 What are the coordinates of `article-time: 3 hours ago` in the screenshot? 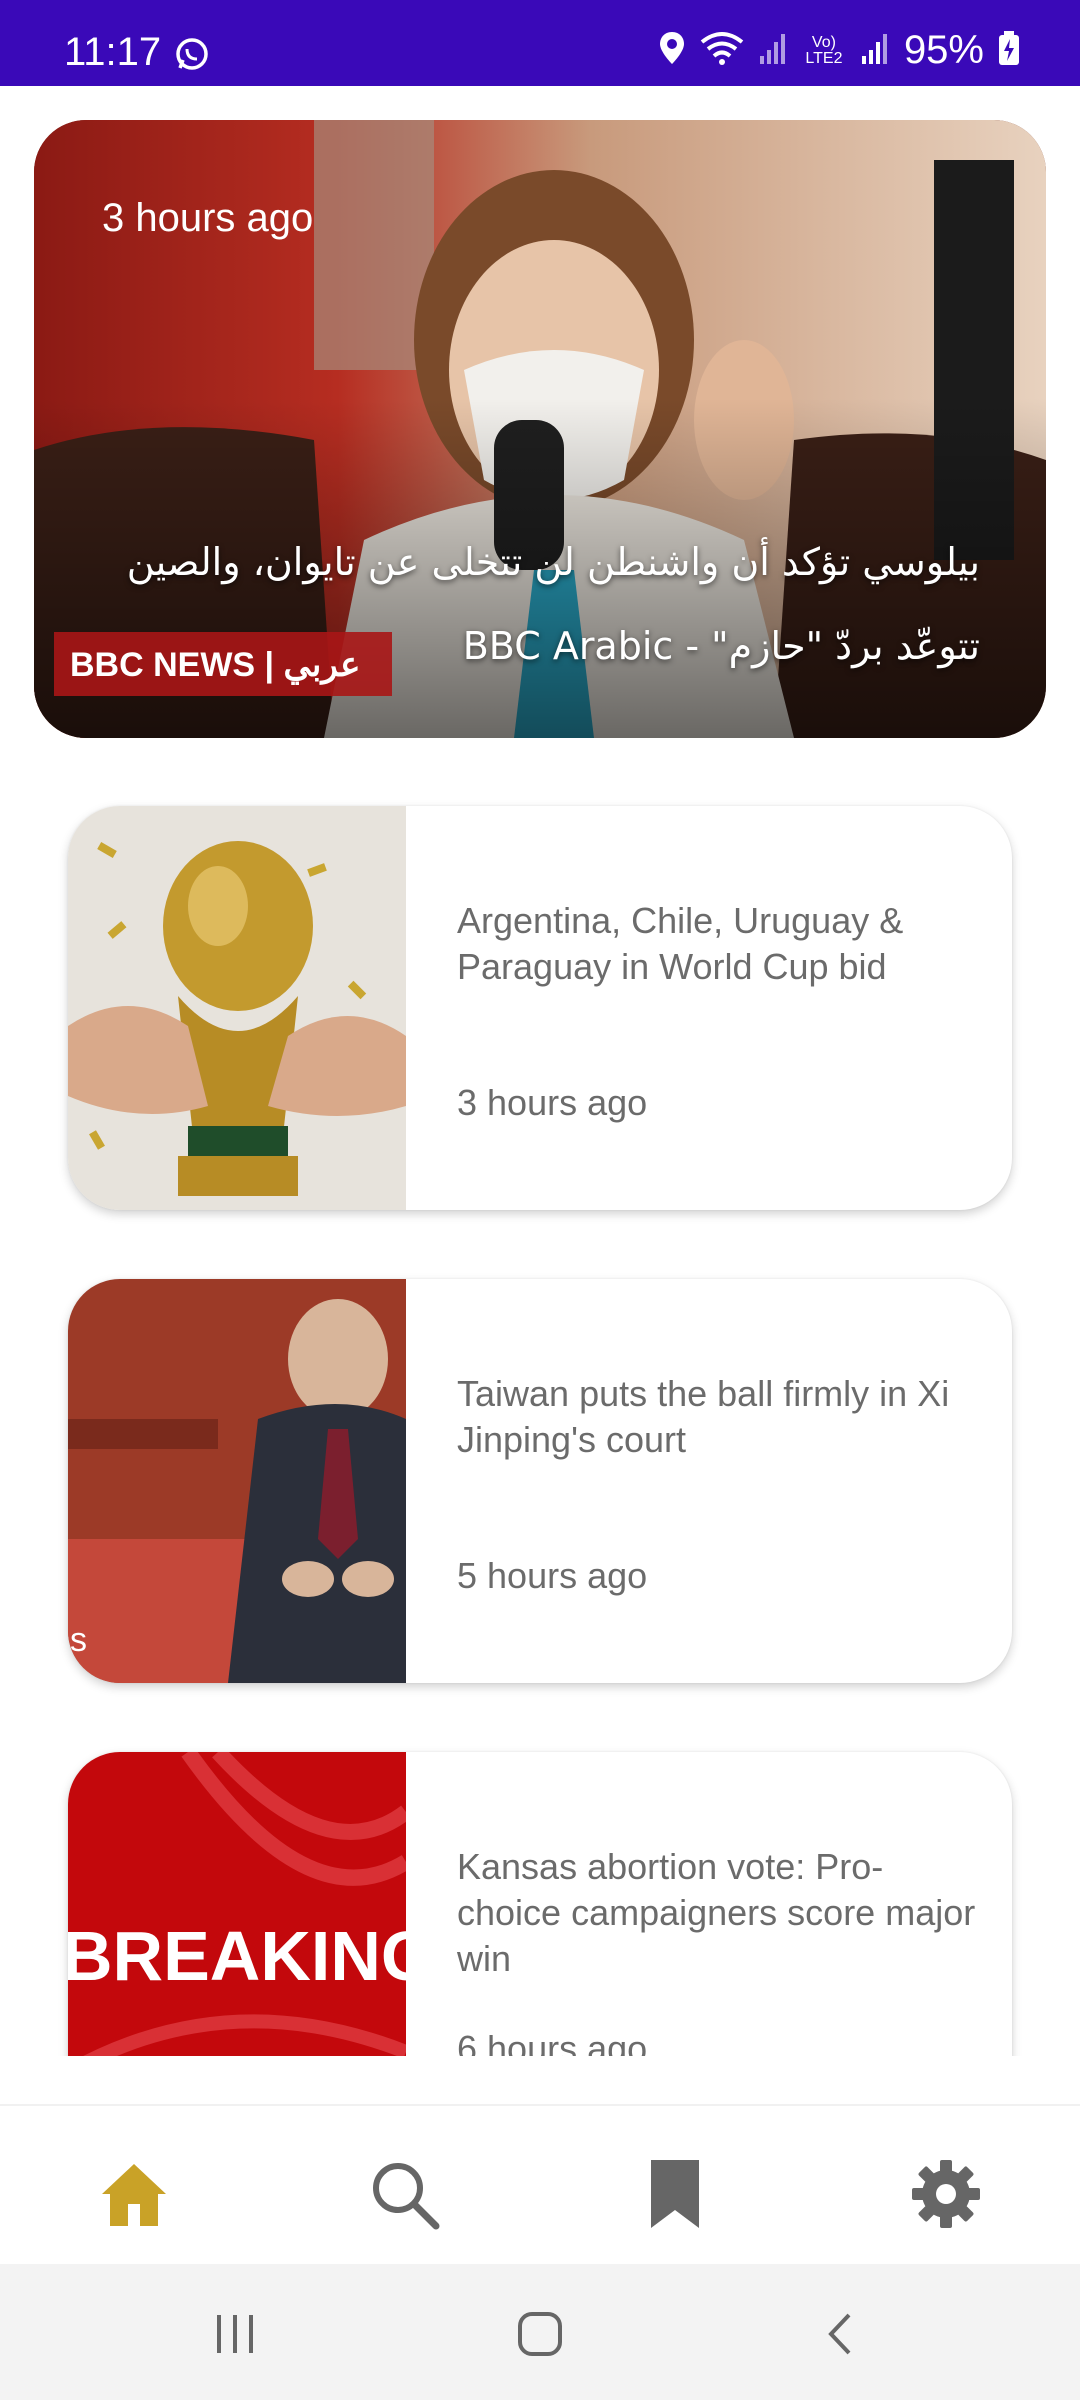 It's located at (552, 1102).